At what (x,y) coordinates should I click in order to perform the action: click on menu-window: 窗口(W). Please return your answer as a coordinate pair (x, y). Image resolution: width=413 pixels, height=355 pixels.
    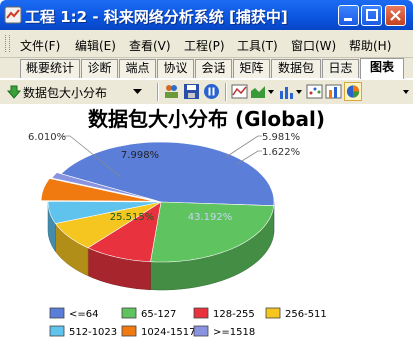
    Looking at the image, I should click on (313, 45).